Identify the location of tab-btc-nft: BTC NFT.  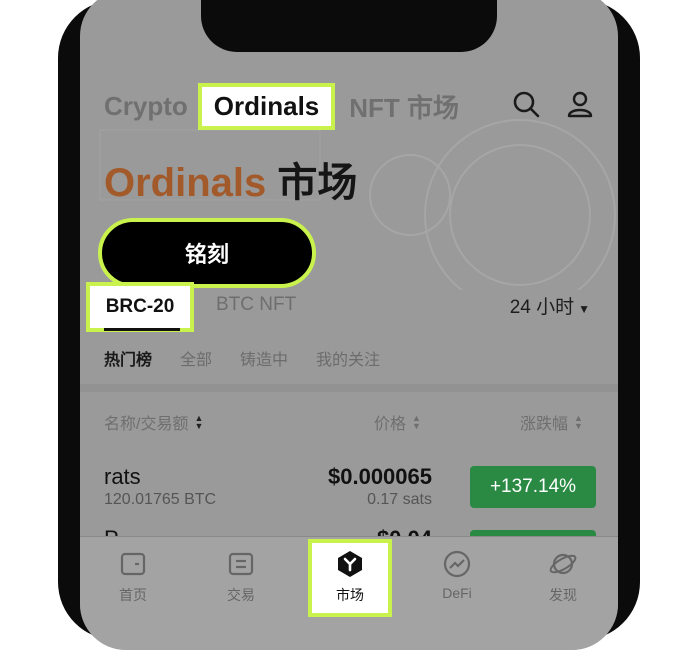
(256, 305).